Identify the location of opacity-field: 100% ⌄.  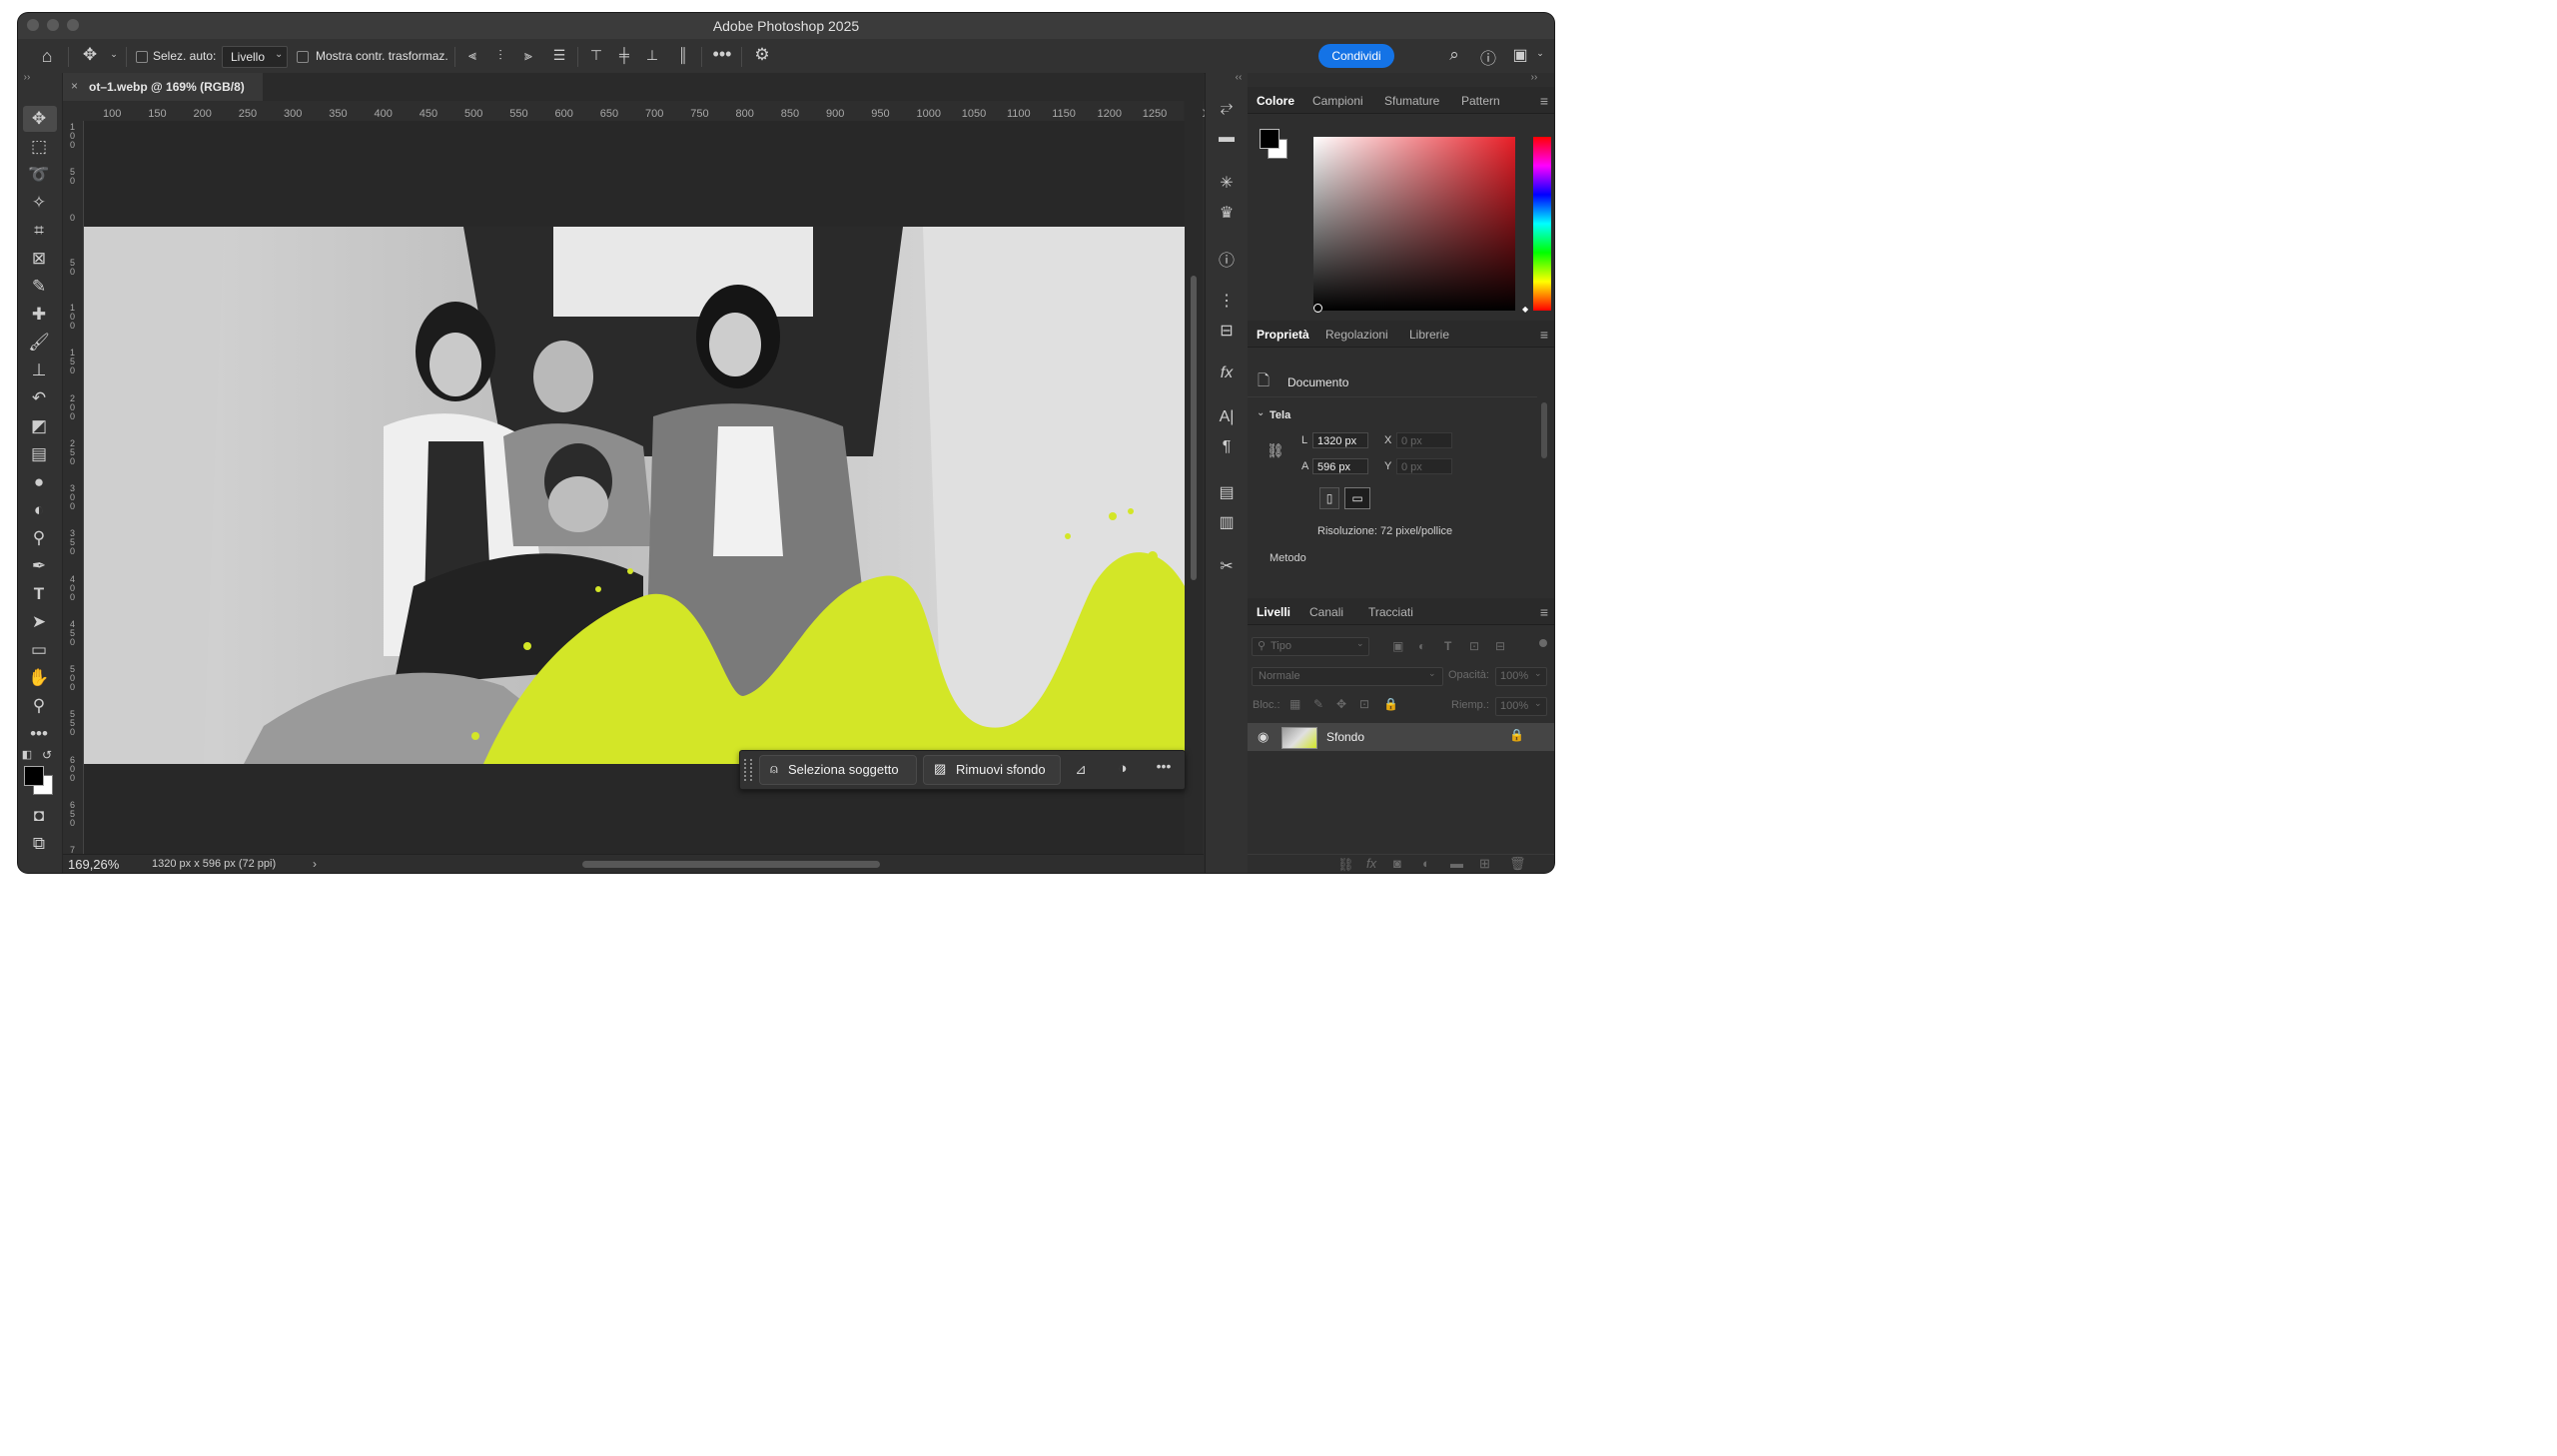
(1521, 676).